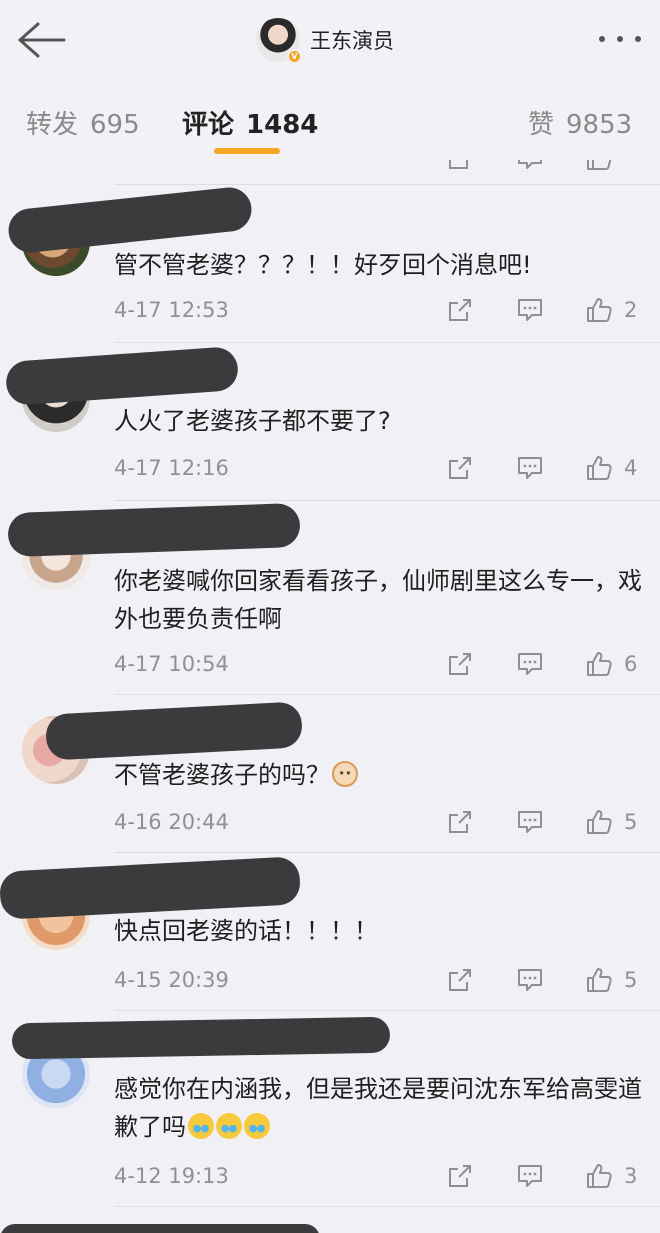 The height and width of the screenshot is (1233, 660). Describe the element at coordinates (222, 775) in the screenshot. I see `comment-text: 不管老婆孩子的吗？` at that location.